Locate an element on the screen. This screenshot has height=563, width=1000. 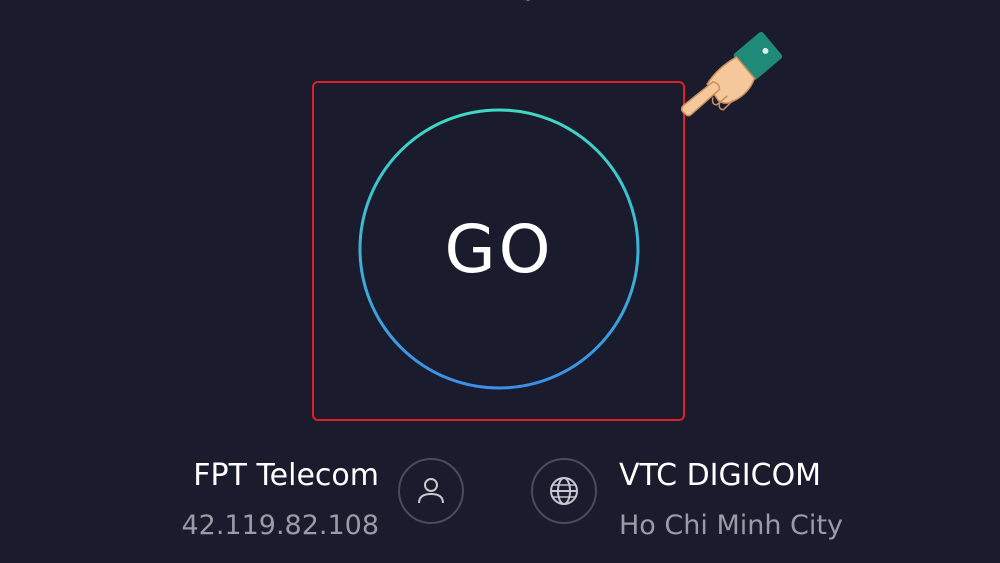
server-globe-button is located at coordinates (564, 491).